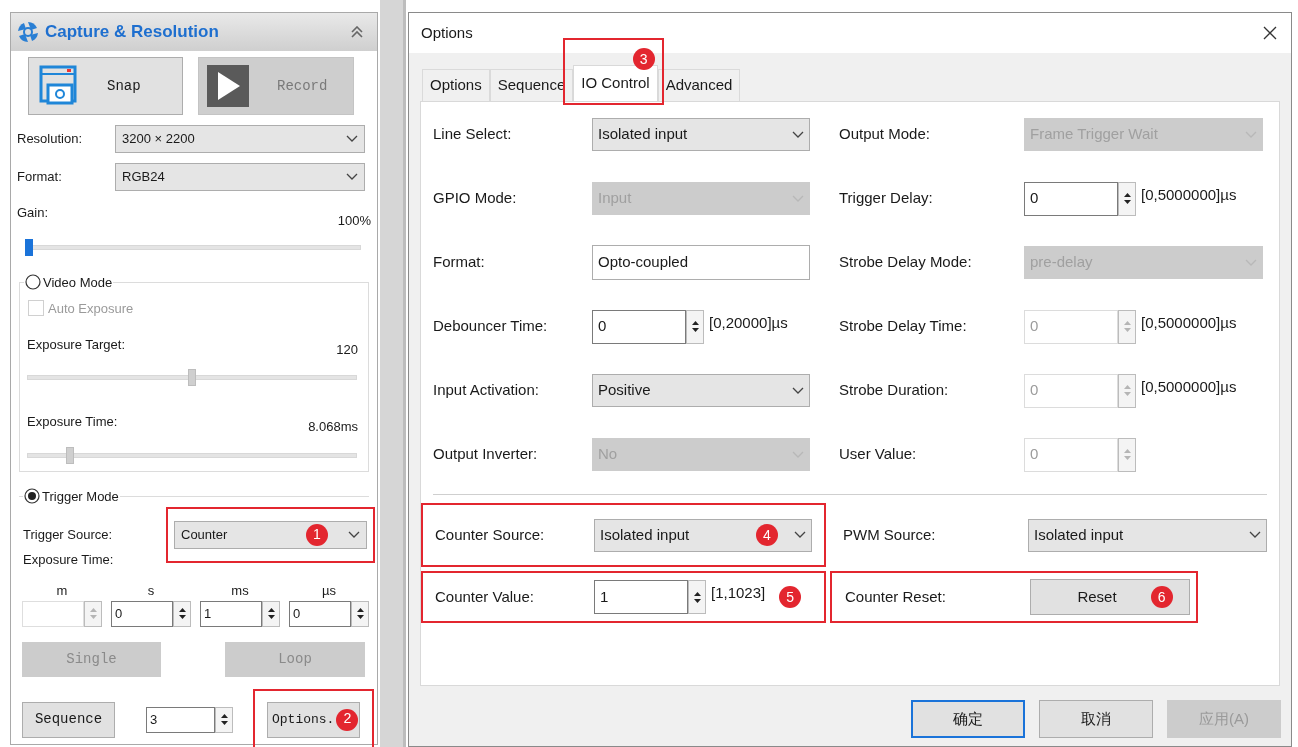 This screenshot has width=1298, height=747. What do you see at coordinates (456, 85) in the screenshot?
I see `tab: Options` at bounding box center [456, 85].